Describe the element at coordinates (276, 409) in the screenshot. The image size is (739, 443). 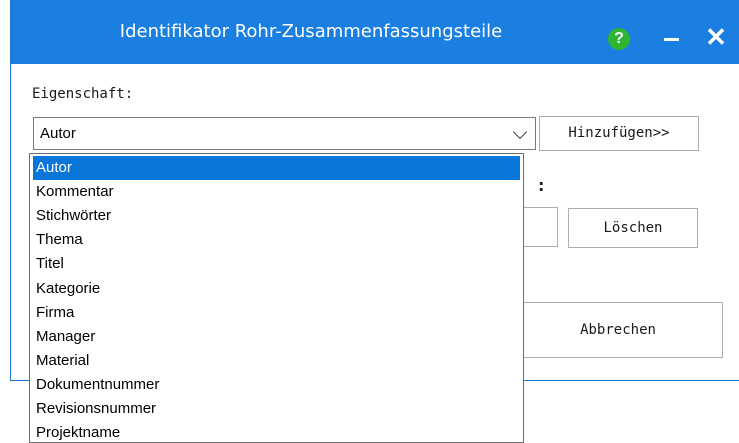
I see `dropdown-item-revisionsnummer: Revisionsnummer` at that location.